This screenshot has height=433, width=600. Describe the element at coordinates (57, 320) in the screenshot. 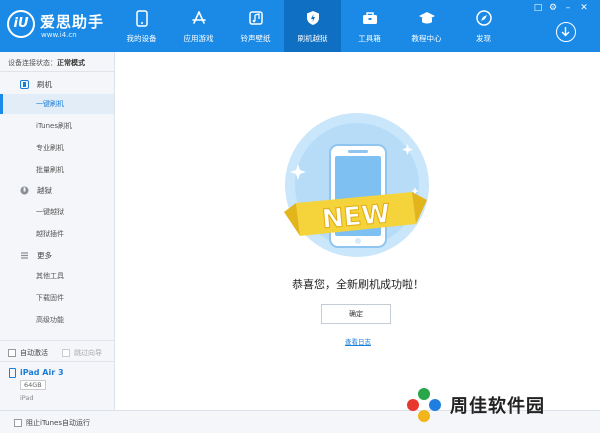

I see `sidebar-item-advanced: 高级功能` at that location.